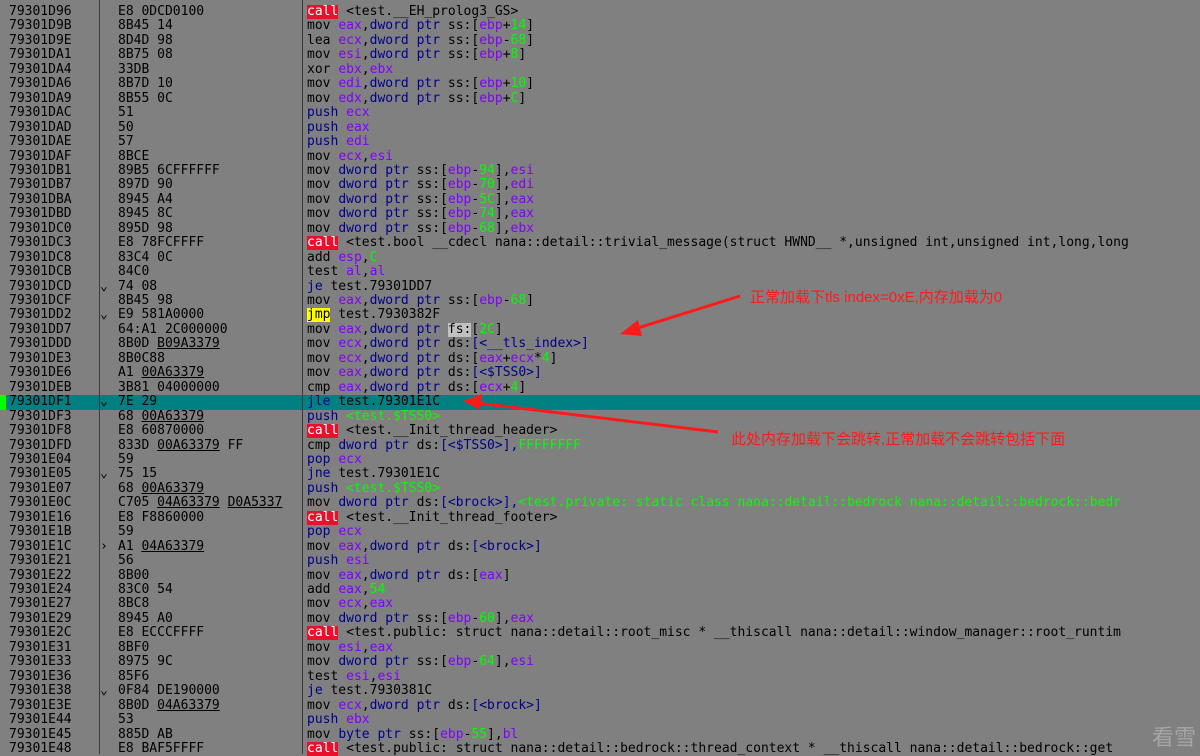  What do you see at coordinates (55, 171) in the screenshot?
I see `address: 79301DB1` at bounding box center [55, 171].